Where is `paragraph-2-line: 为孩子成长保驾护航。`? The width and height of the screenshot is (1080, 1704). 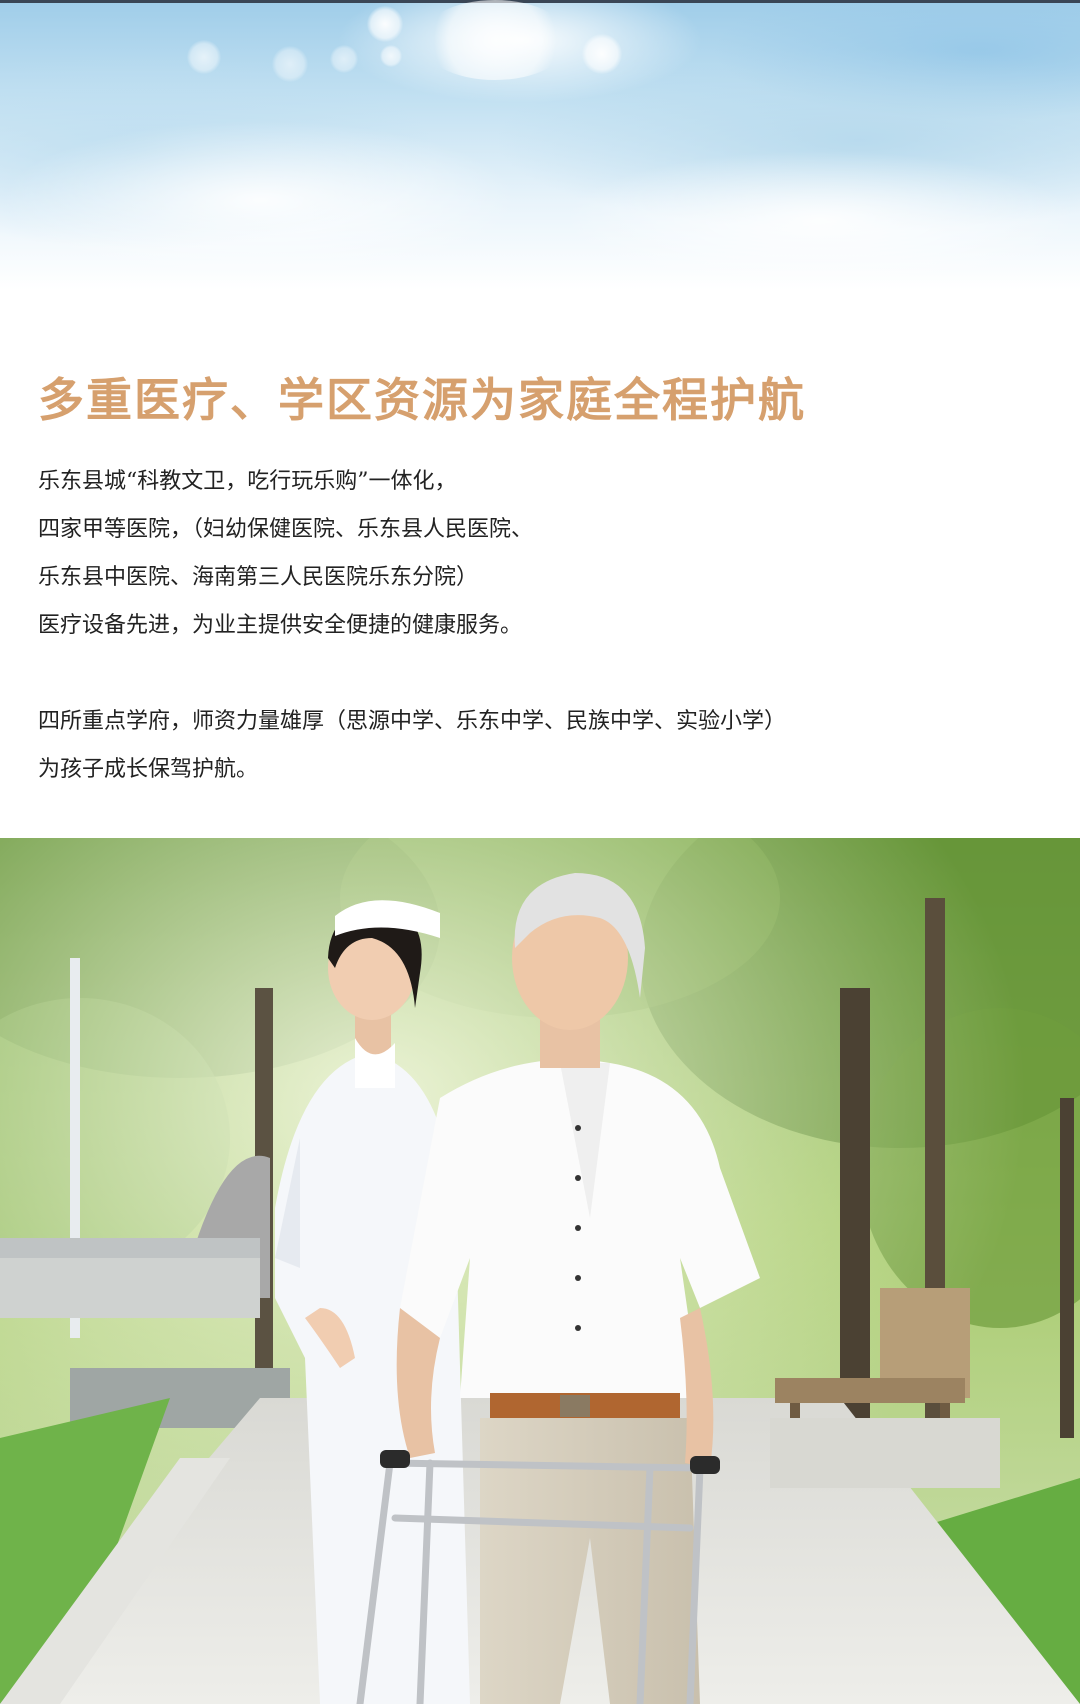
paragraph-2-line: 为孩子成长保驾护航。 is located at coordinates (148, 769).